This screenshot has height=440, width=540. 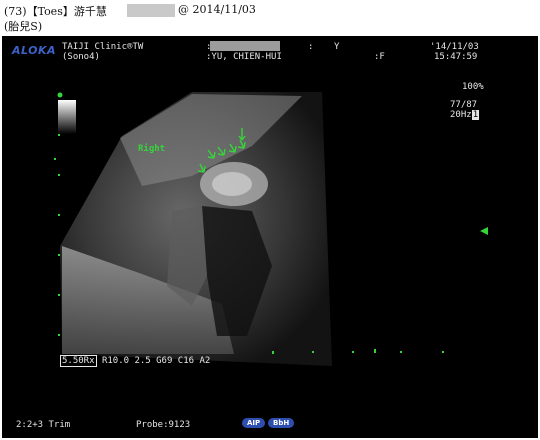 I want to click on zoom-percent: 100%, so click(x=473, y=87).